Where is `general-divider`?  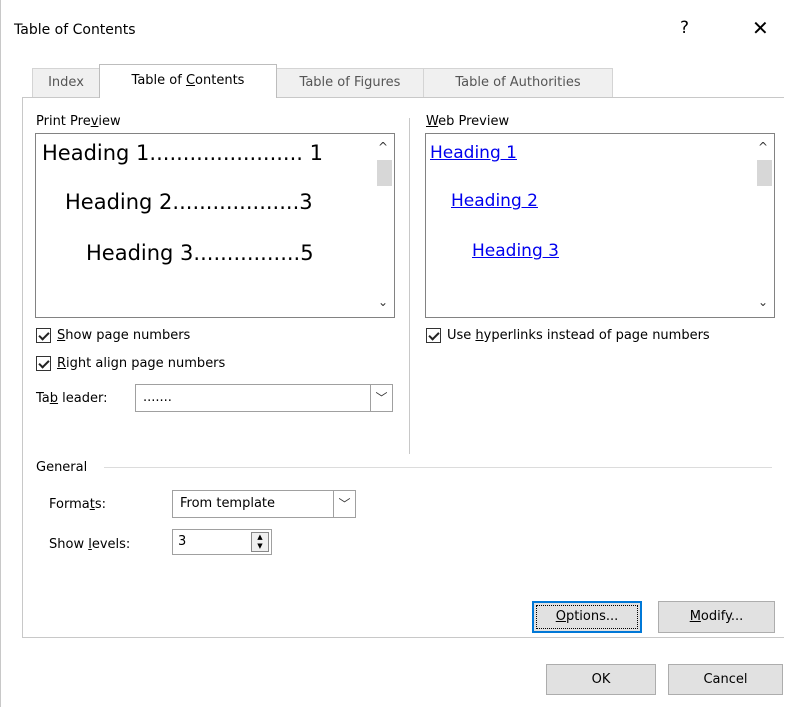
general-divider is located at coordinates (438, 467).